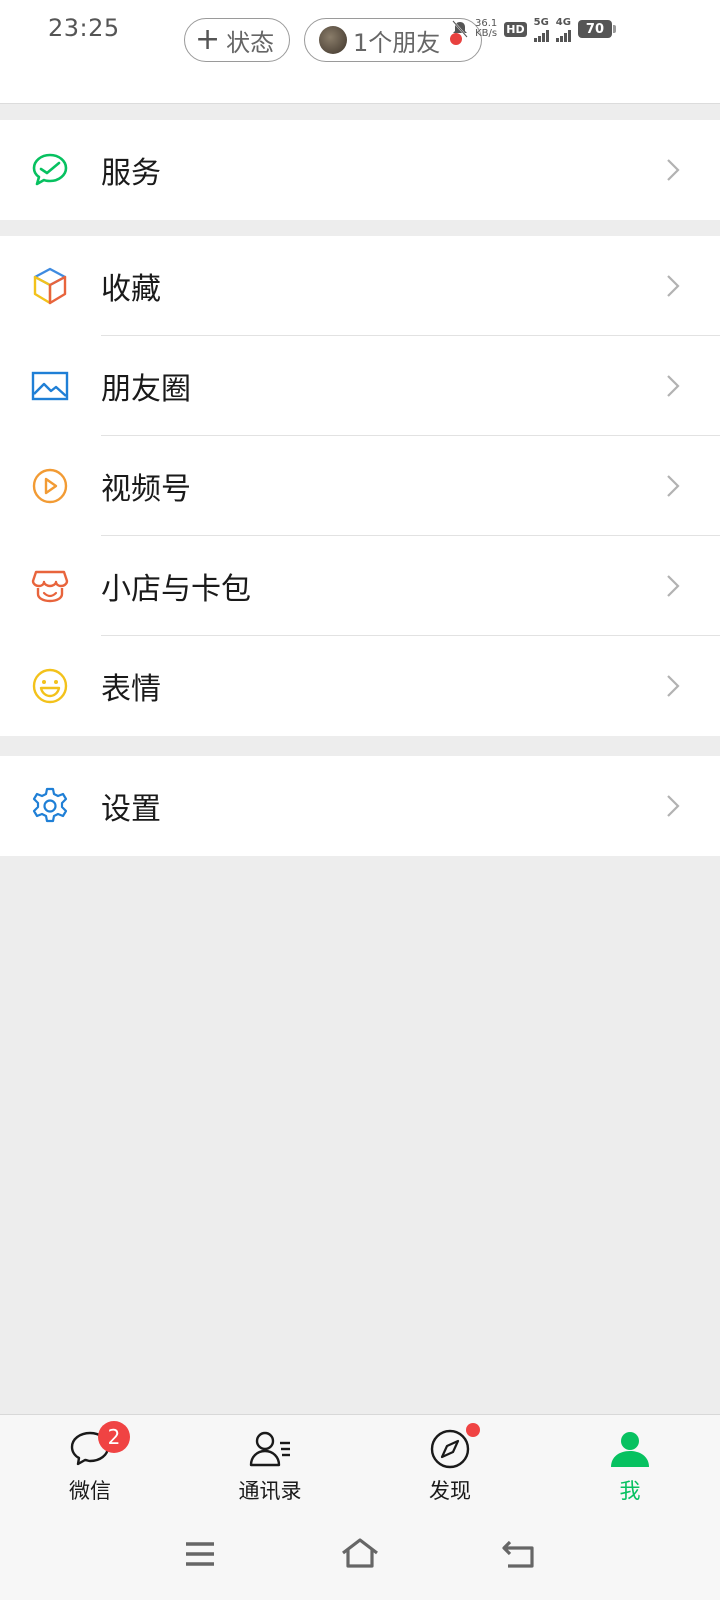  I want to click on sticker-smile-icon, so click(50, 686).